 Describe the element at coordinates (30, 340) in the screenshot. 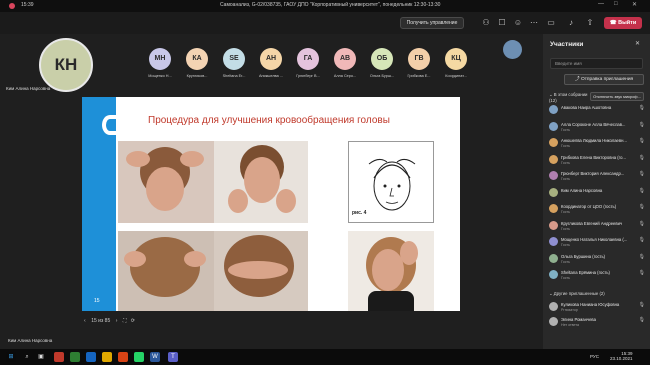

I see `presenter-name: Ким Алина Нарсовна` at that location.